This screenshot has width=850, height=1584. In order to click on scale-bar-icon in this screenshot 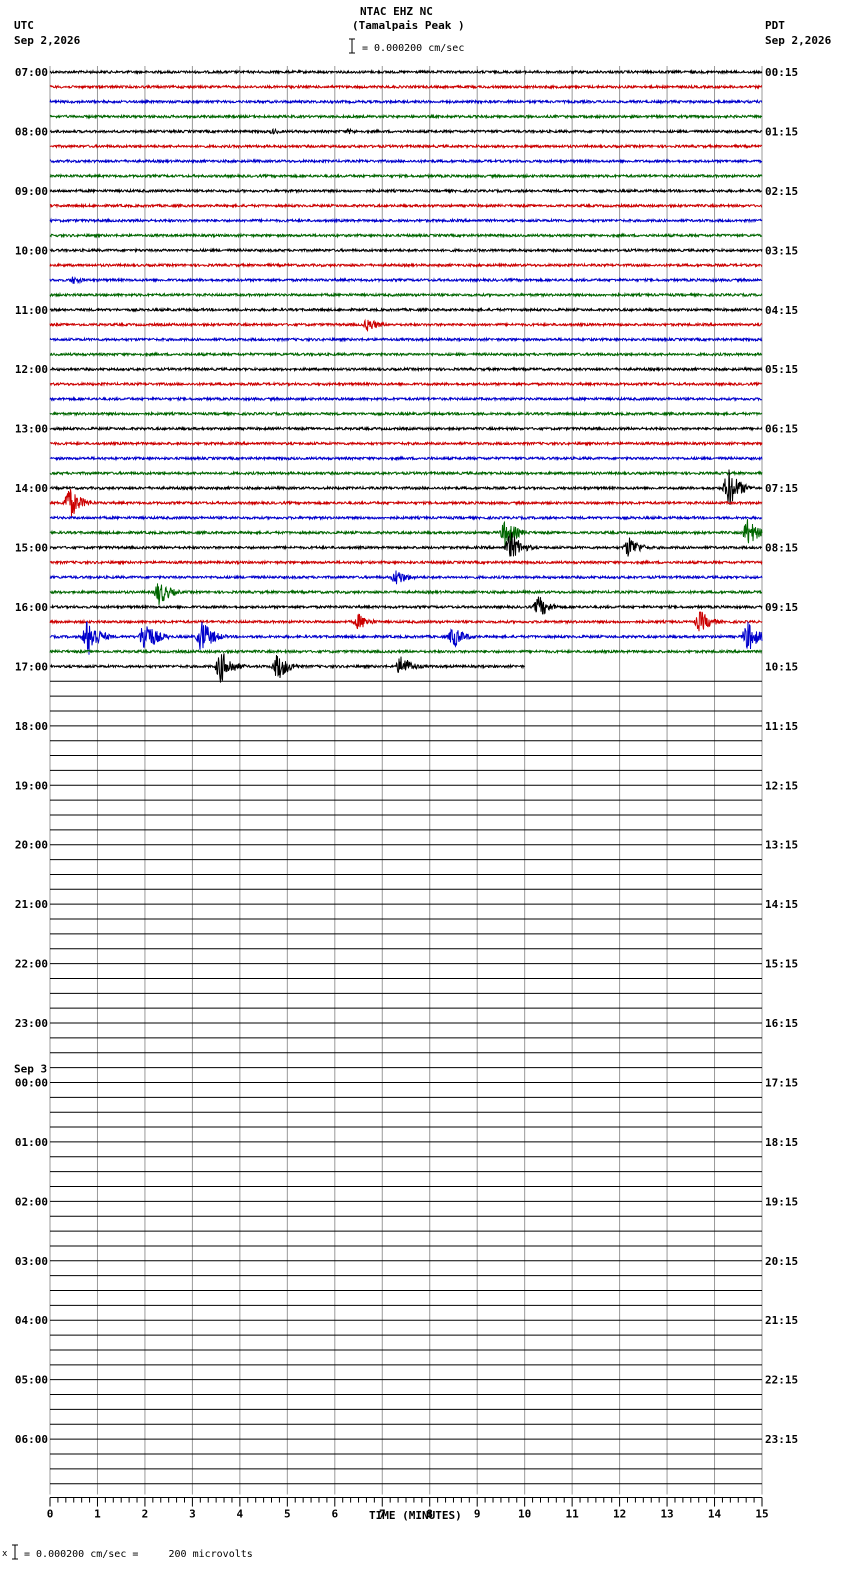, I will do `click(352, 46)`.